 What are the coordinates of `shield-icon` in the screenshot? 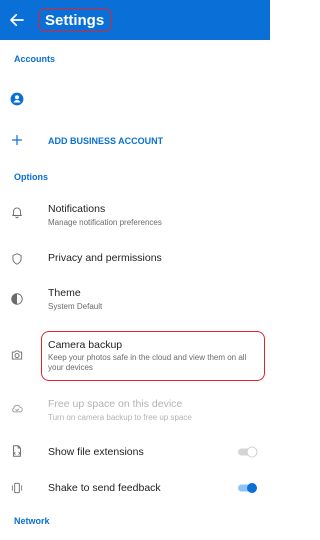 It's located at (17, 259).